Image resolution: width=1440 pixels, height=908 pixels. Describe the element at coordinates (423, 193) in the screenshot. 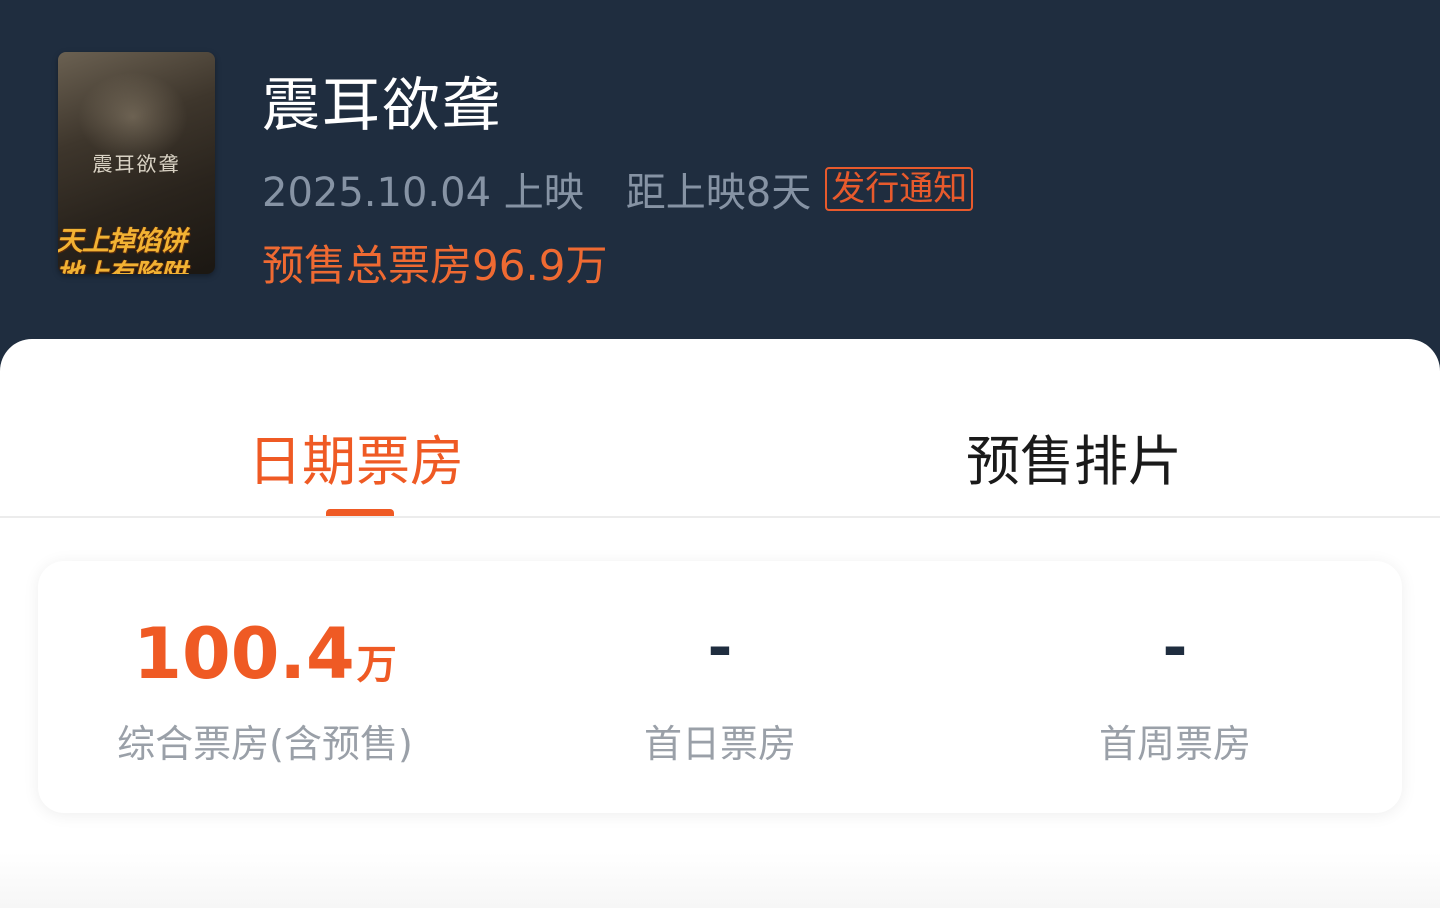

I see `release-date: 2025.10.04 上映` at that location.